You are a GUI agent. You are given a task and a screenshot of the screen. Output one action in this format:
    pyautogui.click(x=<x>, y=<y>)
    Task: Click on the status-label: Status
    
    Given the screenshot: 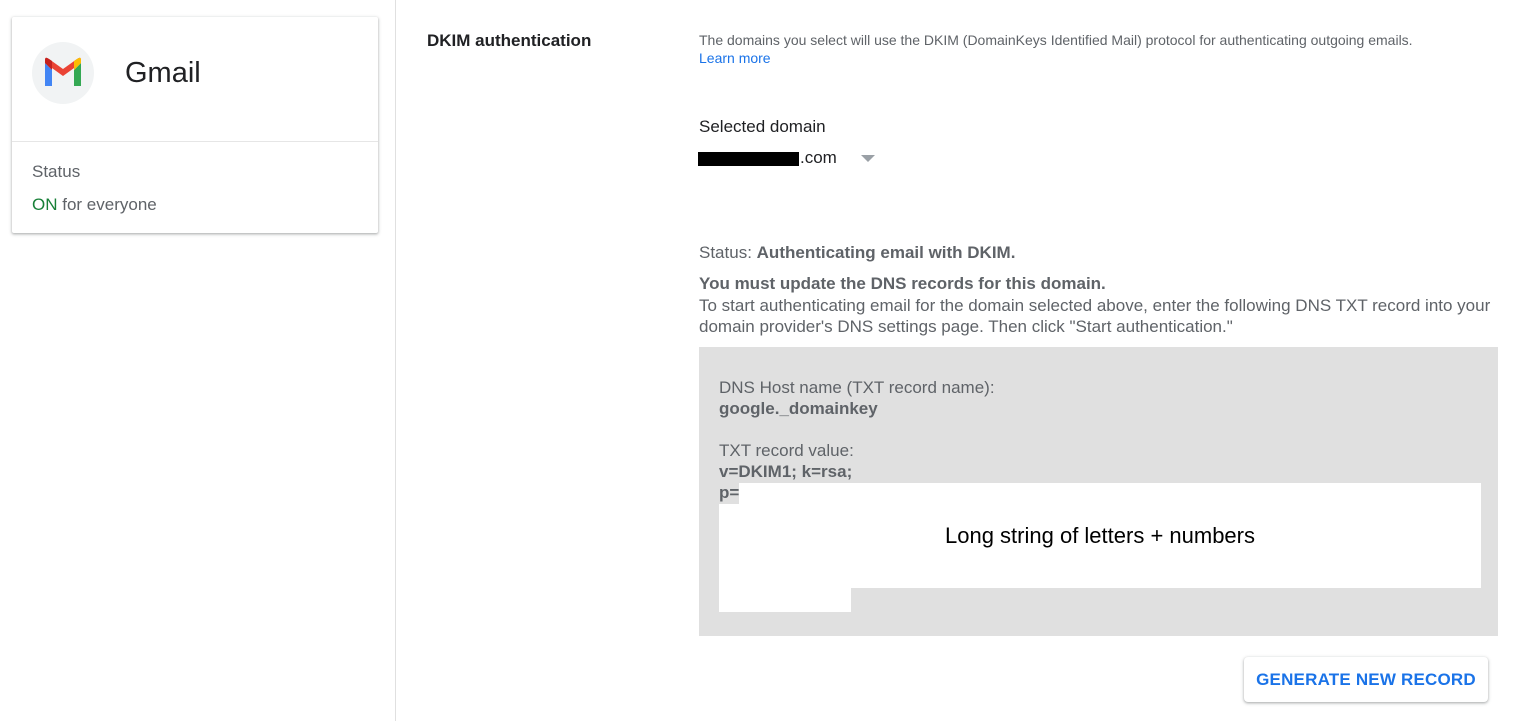 What is the action you would take?
    pyautogui.click(x=56, y=171)
    